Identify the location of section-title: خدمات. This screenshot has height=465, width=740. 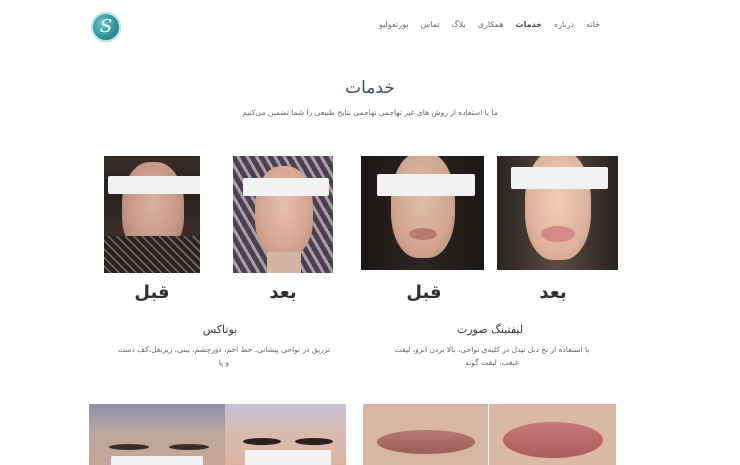
(370, 88).